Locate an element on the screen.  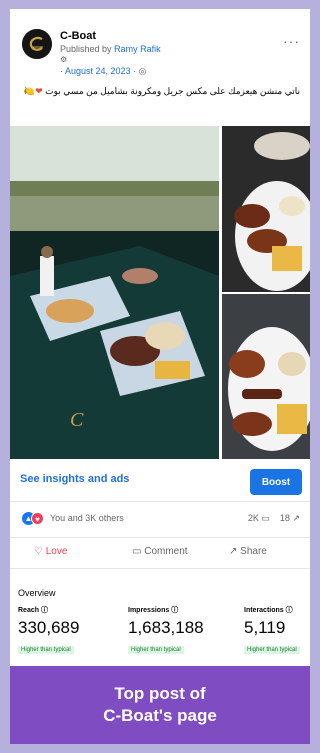
love-button: ♡ Love is located at coordinates (50, 551).